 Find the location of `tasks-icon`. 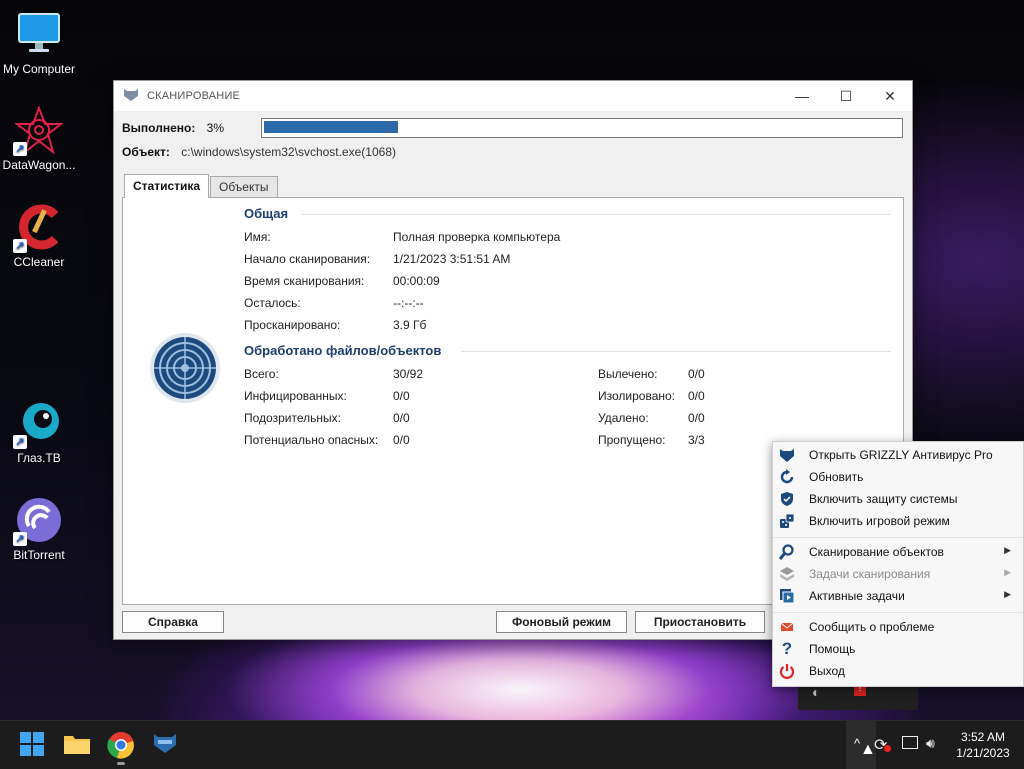

tasks-icon is located at coordinates (787, 574).